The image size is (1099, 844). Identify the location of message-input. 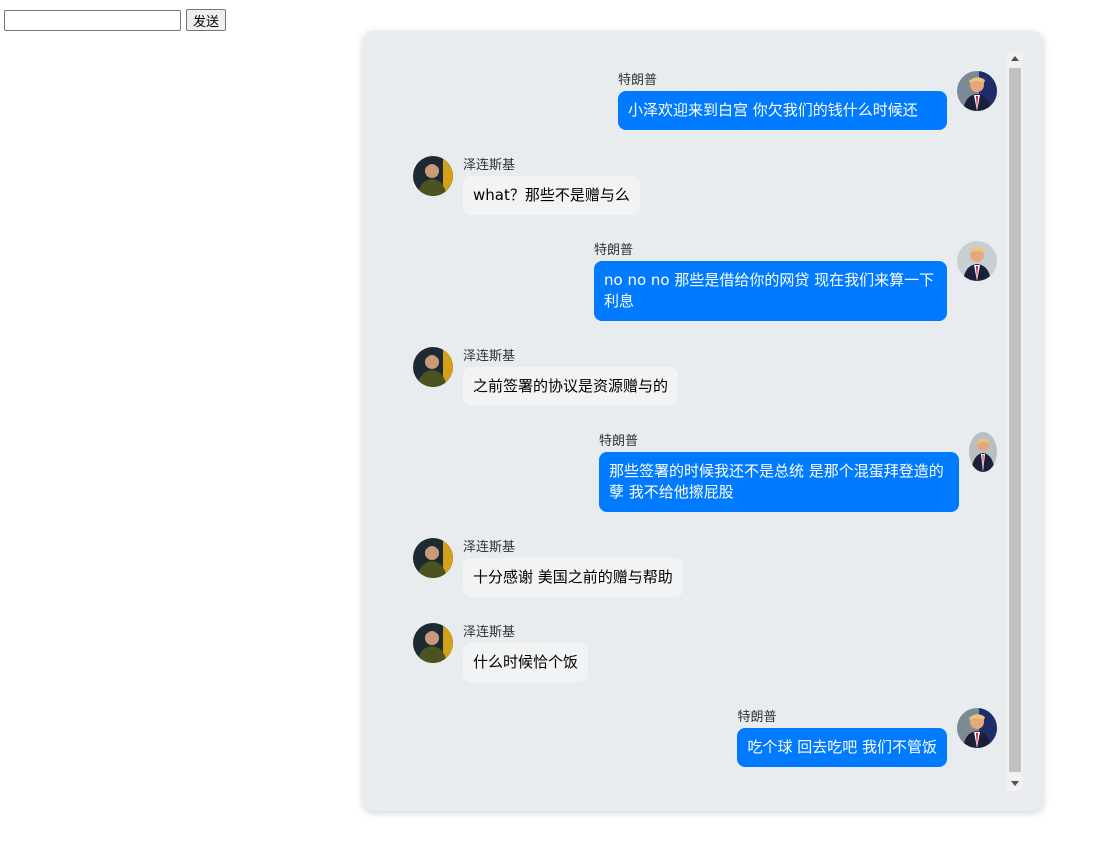
(92, 20).